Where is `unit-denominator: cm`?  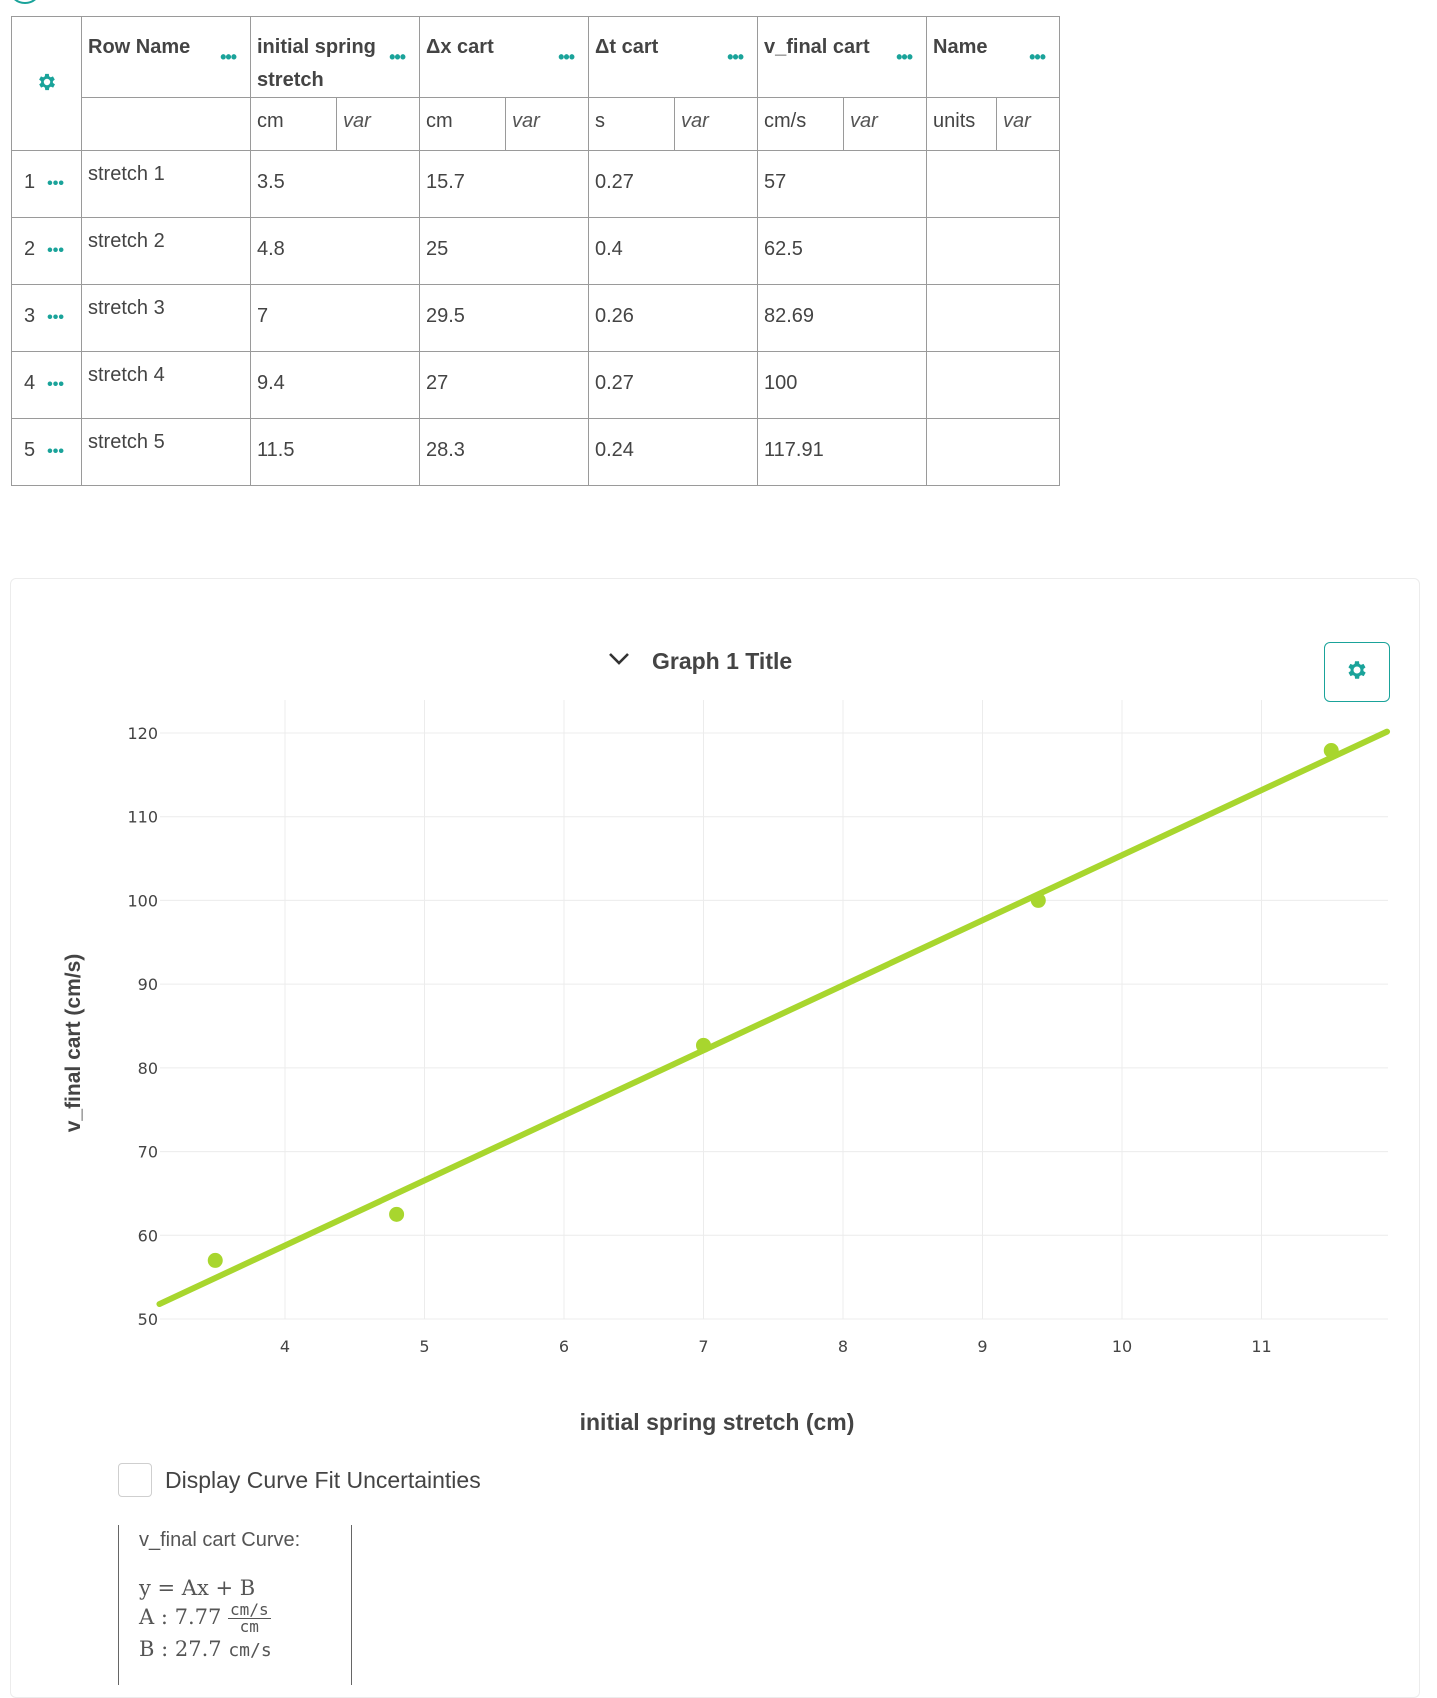
unit-denominator: cm is located at coordinates (249, 1626).